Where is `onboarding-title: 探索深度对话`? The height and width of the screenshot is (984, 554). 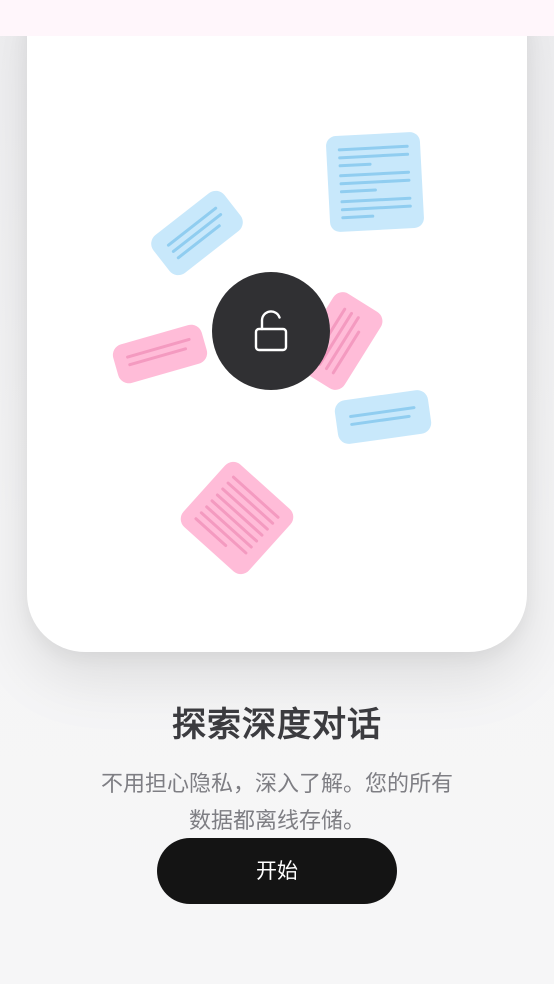 onboarding-title: 探索深度对话 is located at coordinates (277, 725).